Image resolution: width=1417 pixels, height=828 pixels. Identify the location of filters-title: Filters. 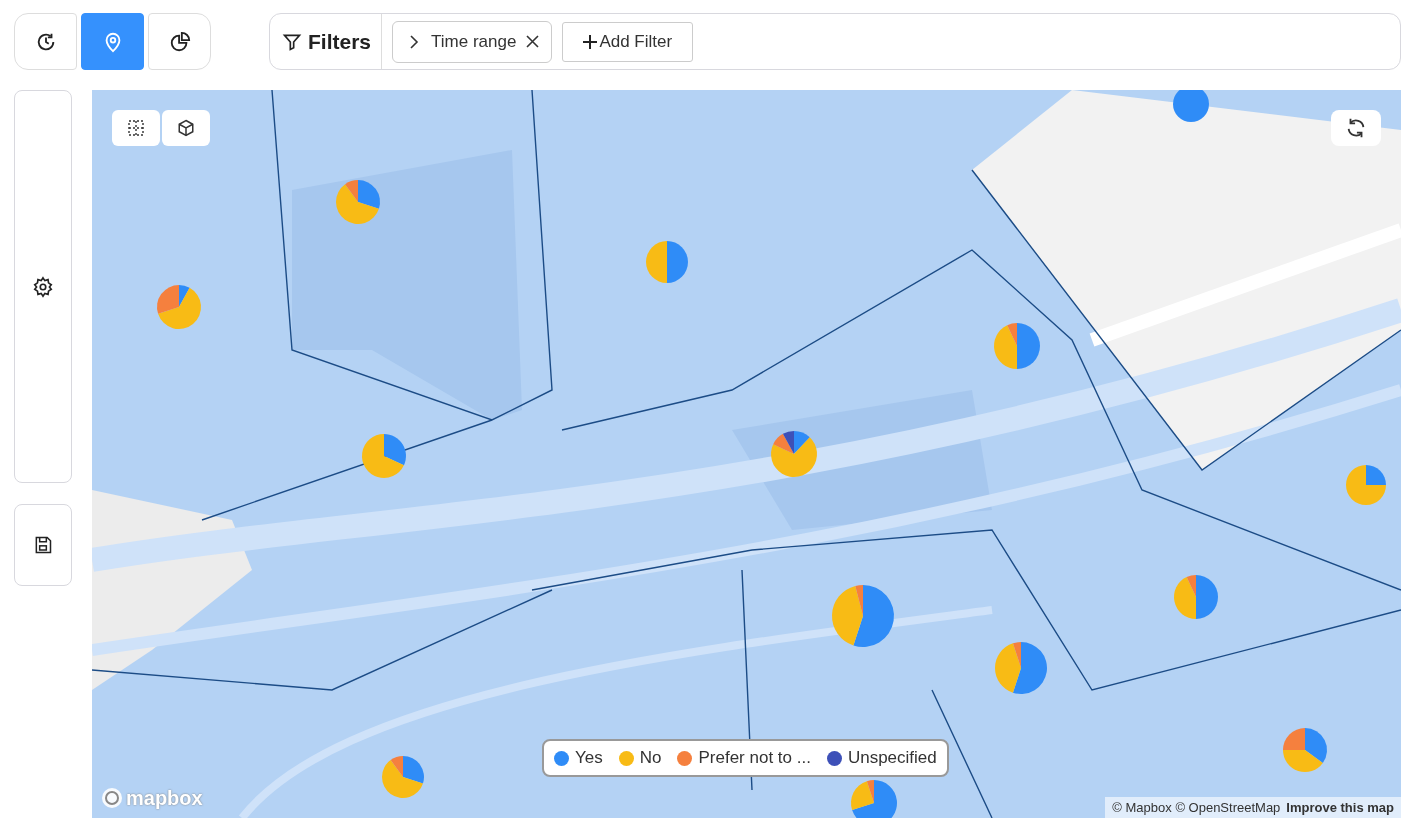
(340, 41).